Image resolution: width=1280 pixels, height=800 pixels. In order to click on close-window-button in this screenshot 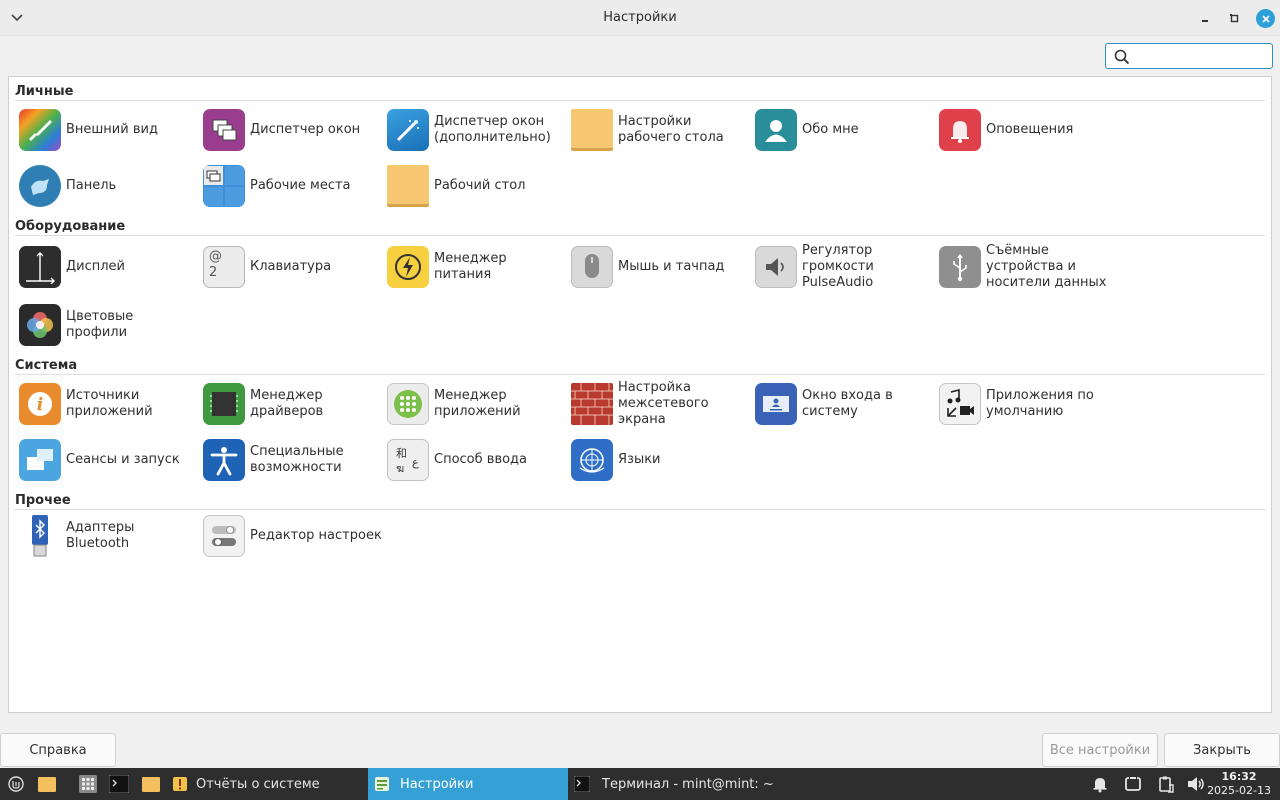, I will do `click(1265, 18)`.